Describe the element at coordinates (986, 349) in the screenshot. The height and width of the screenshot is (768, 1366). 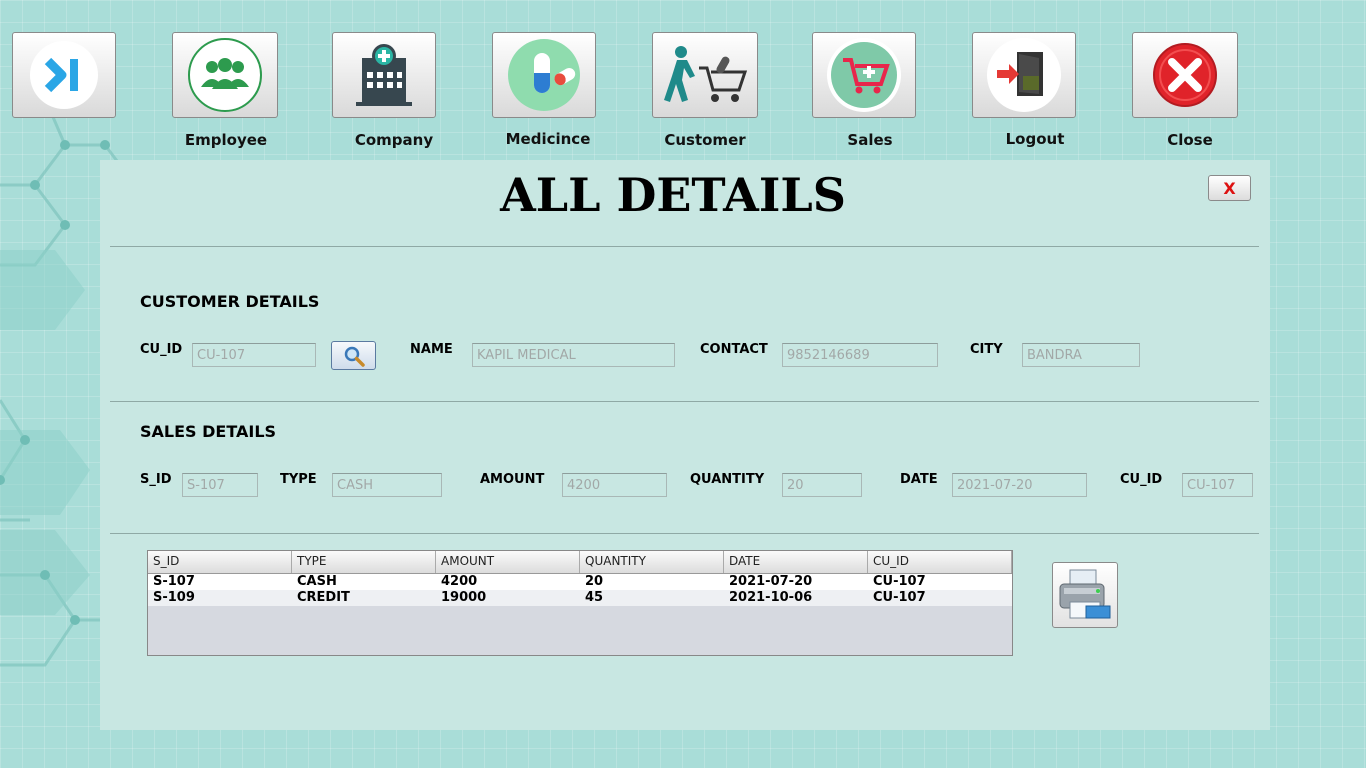
I see `city-label: CITY` at that location.